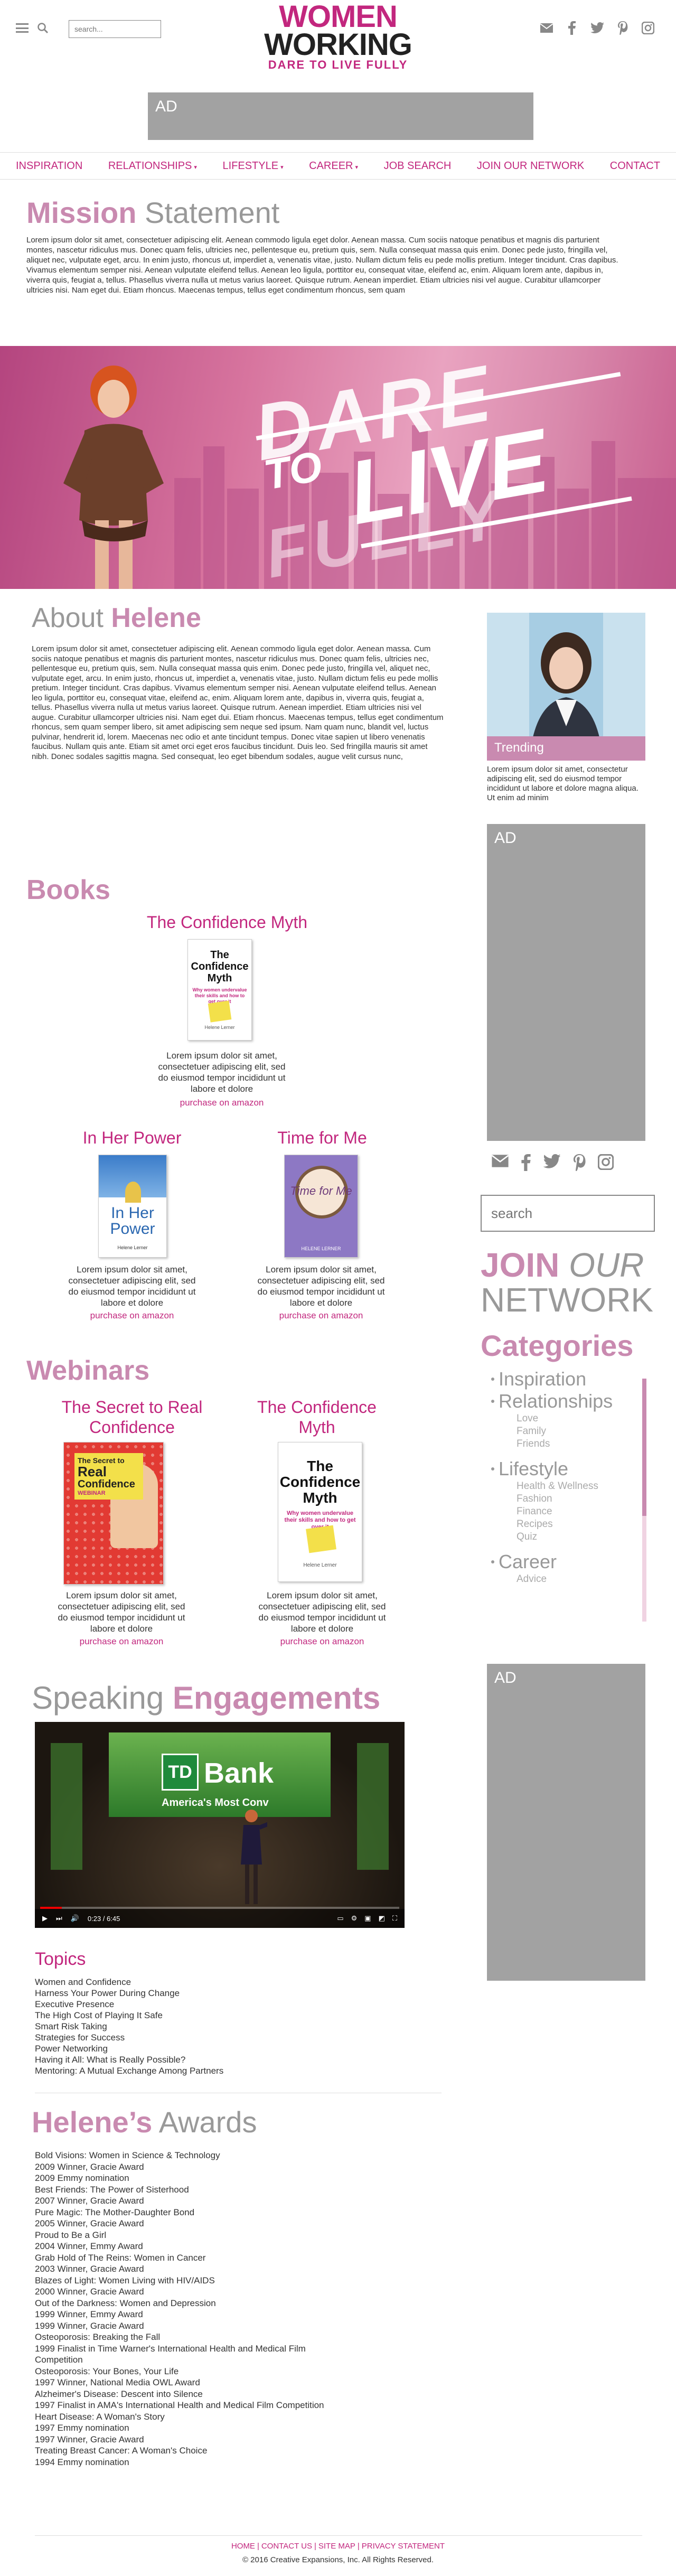 This screenshot has height=2576, width=676. What do you see at coordinates (321, 1206) in the screenshot?
I see `book-cover-time-for-me: Time for Me HELENE LERNER` at bounding box center [321, 1206].